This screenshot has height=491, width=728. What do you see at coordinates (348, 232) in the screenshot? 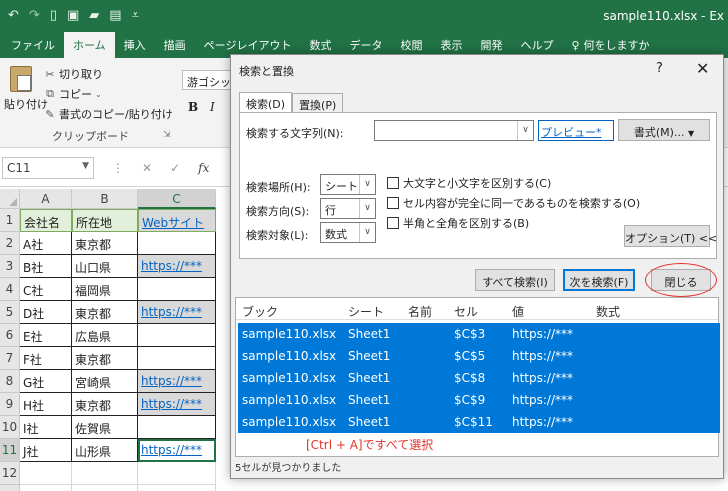
I see `look-in-select: 数式 ∨` at bounding box center [348, 232].